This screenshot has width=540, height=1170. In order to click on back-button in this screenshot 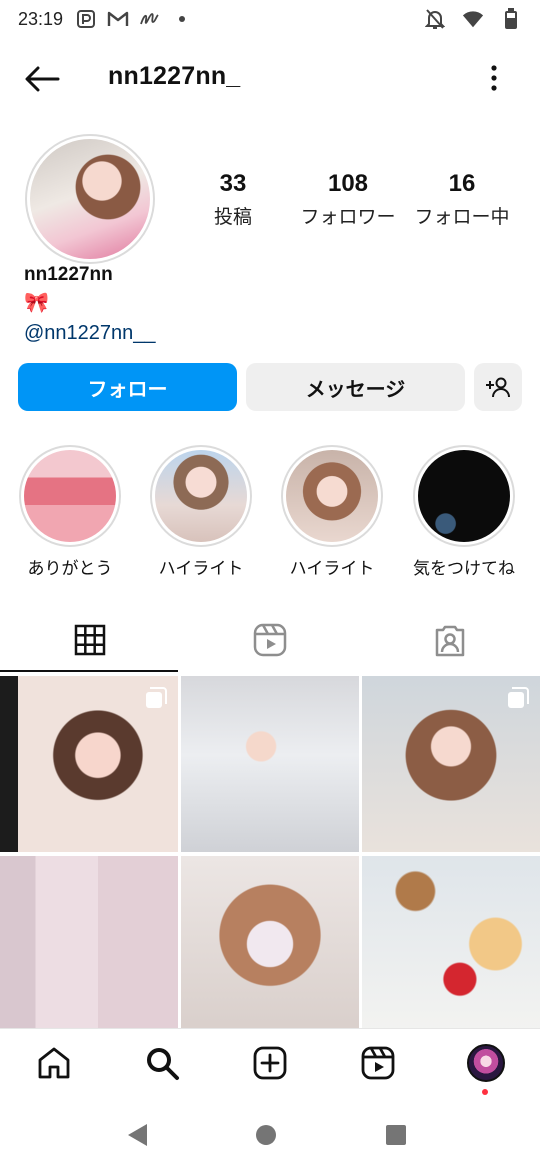, I will do `click(42, 79)`.